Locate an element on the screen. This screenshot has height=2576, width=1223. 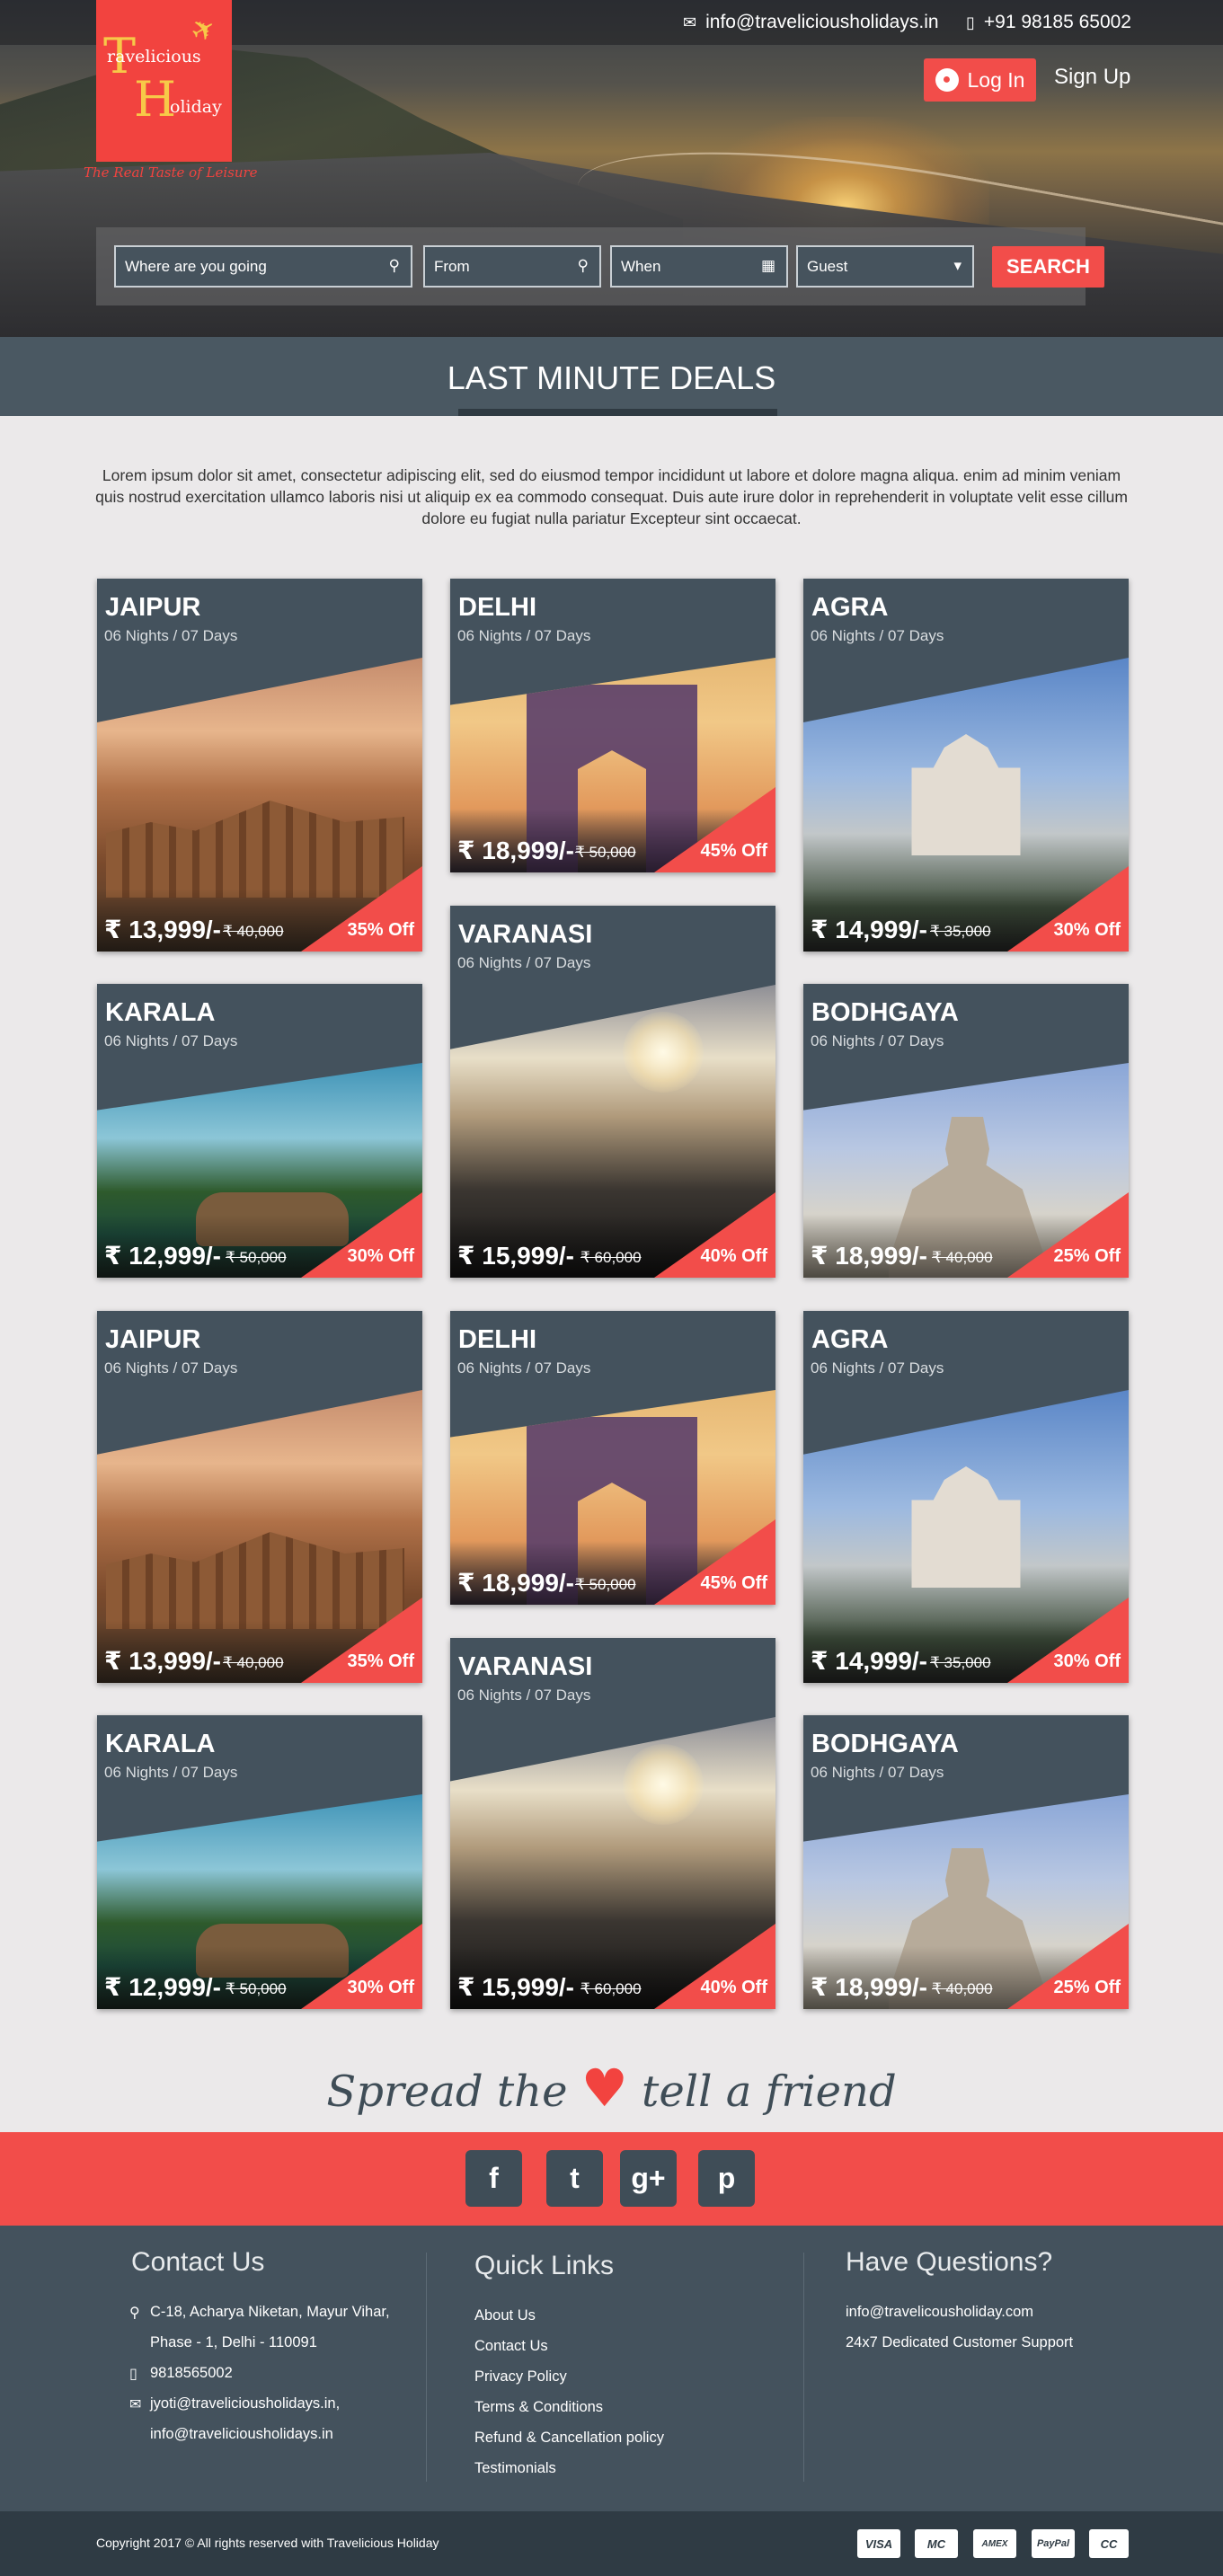
deal-price: ₹ 14,999/- is located at coordinates (869, 1661).